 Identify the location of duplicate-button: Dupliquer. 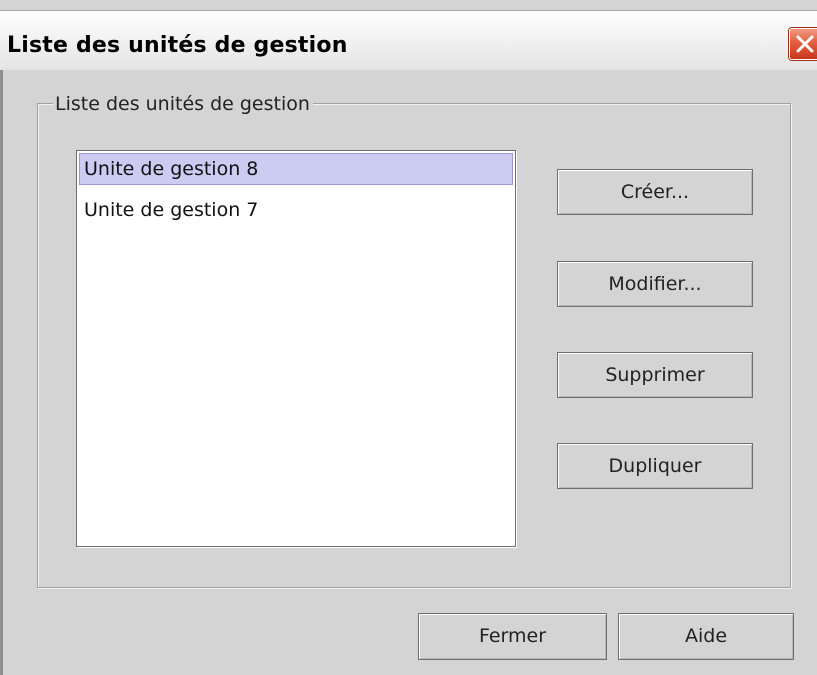
(655, 466).